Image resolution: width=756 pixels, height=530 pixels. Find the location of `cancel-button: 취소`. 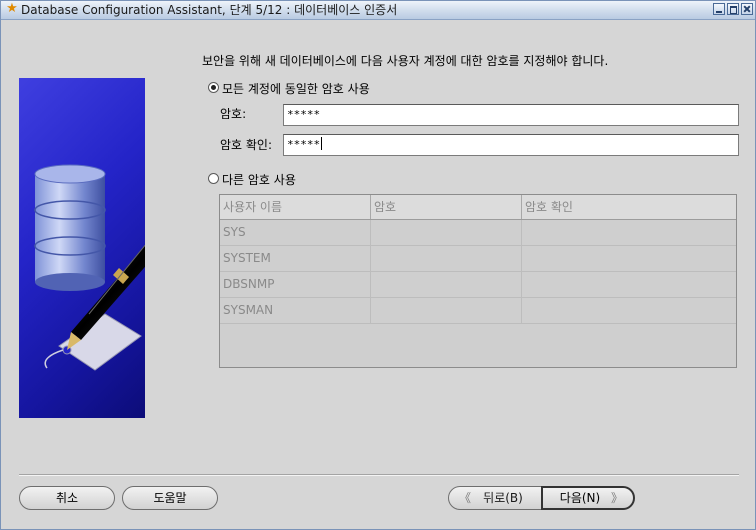

cancel-button: 취소 is located at coordinates (67, 498).